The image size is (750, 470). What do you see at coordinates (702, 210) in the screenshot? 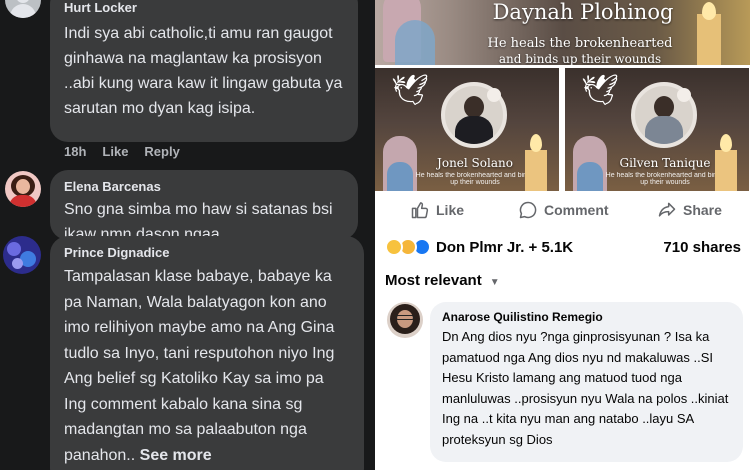
I see `share-label: Share` at bounding box center [702, 210].